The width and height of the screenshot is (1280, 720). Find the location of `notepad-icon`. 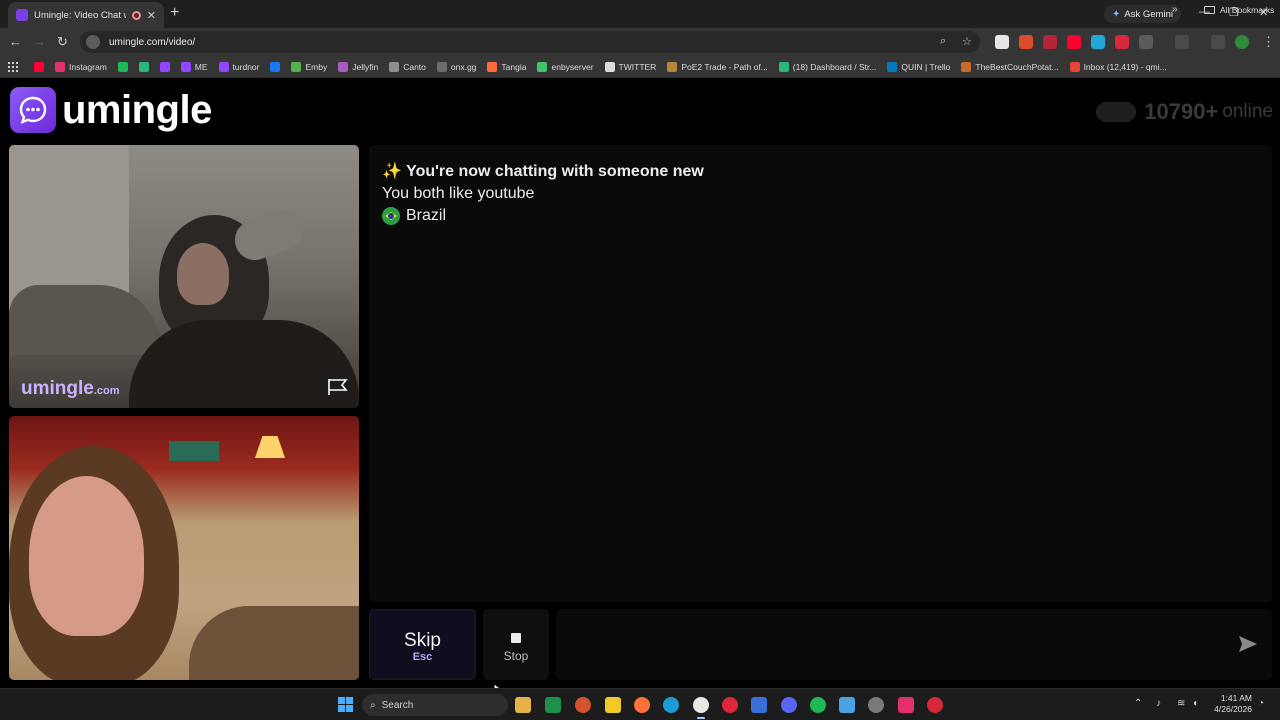

notepad-icon is located at coordinates (847, 705).